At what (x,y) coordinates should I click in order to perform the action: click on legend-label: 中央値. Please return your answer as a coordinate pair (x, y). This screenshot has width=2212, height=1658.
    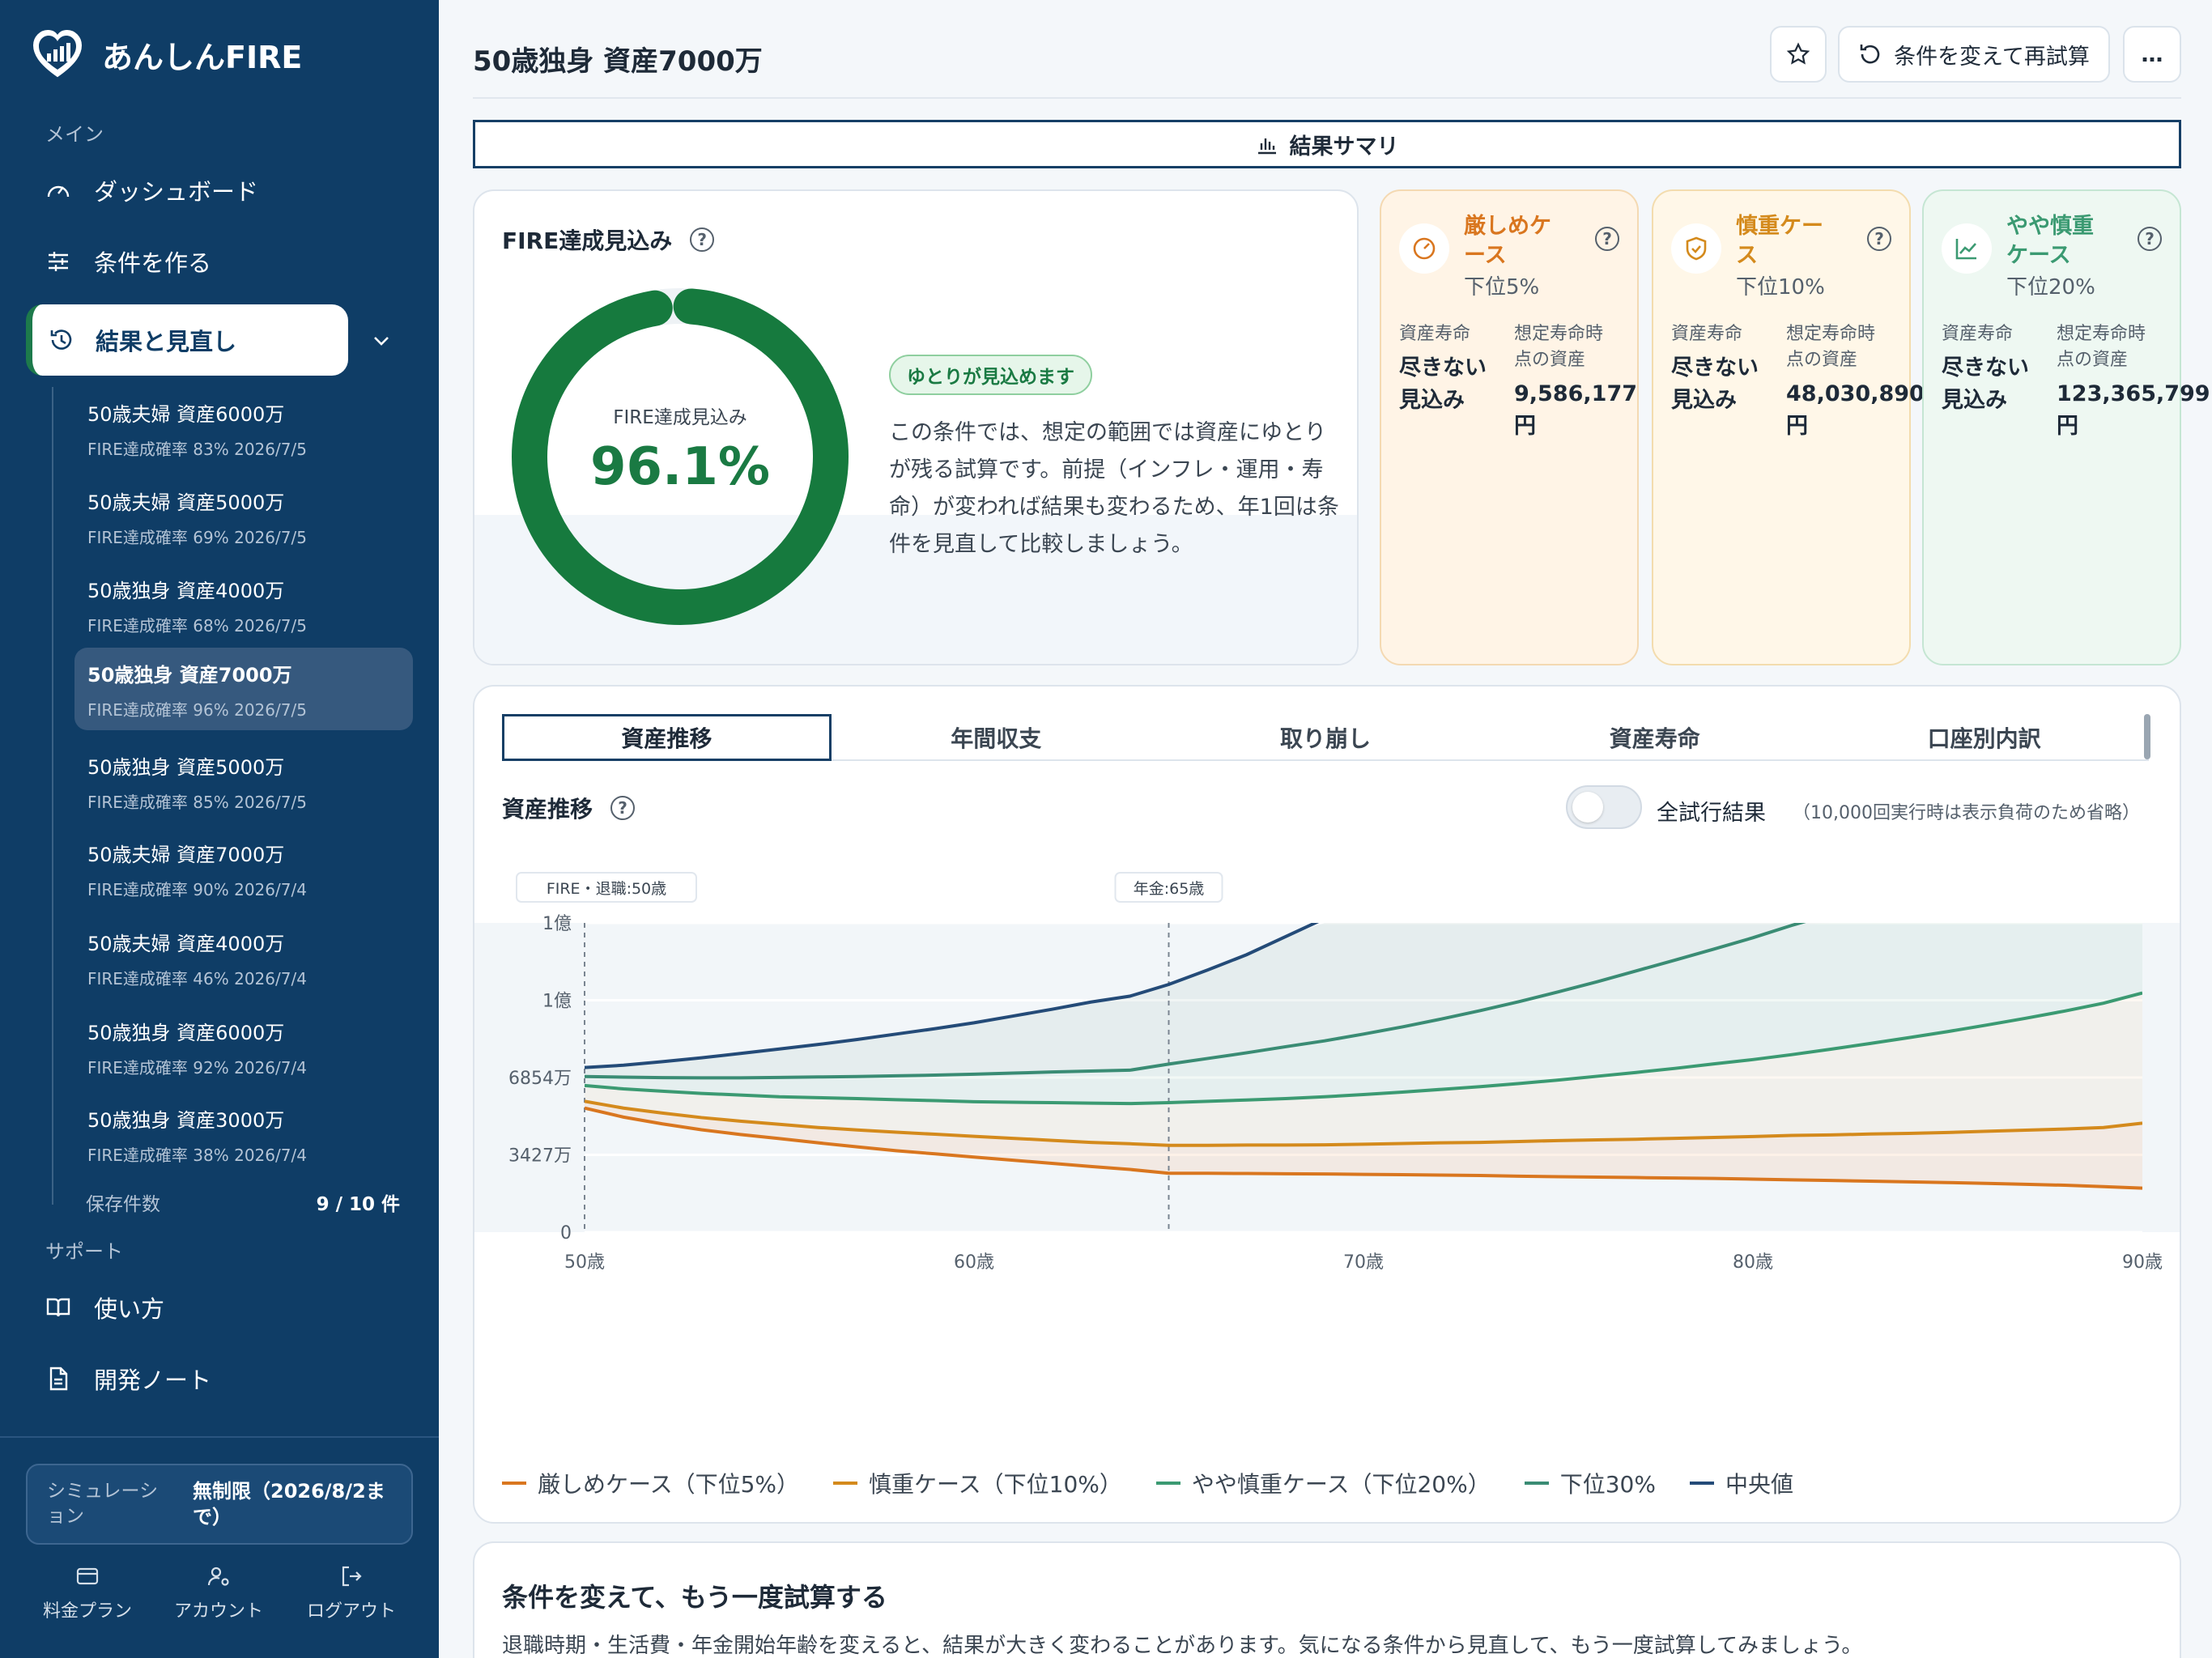
    Looking at the image, I should click on (1759, 1484).